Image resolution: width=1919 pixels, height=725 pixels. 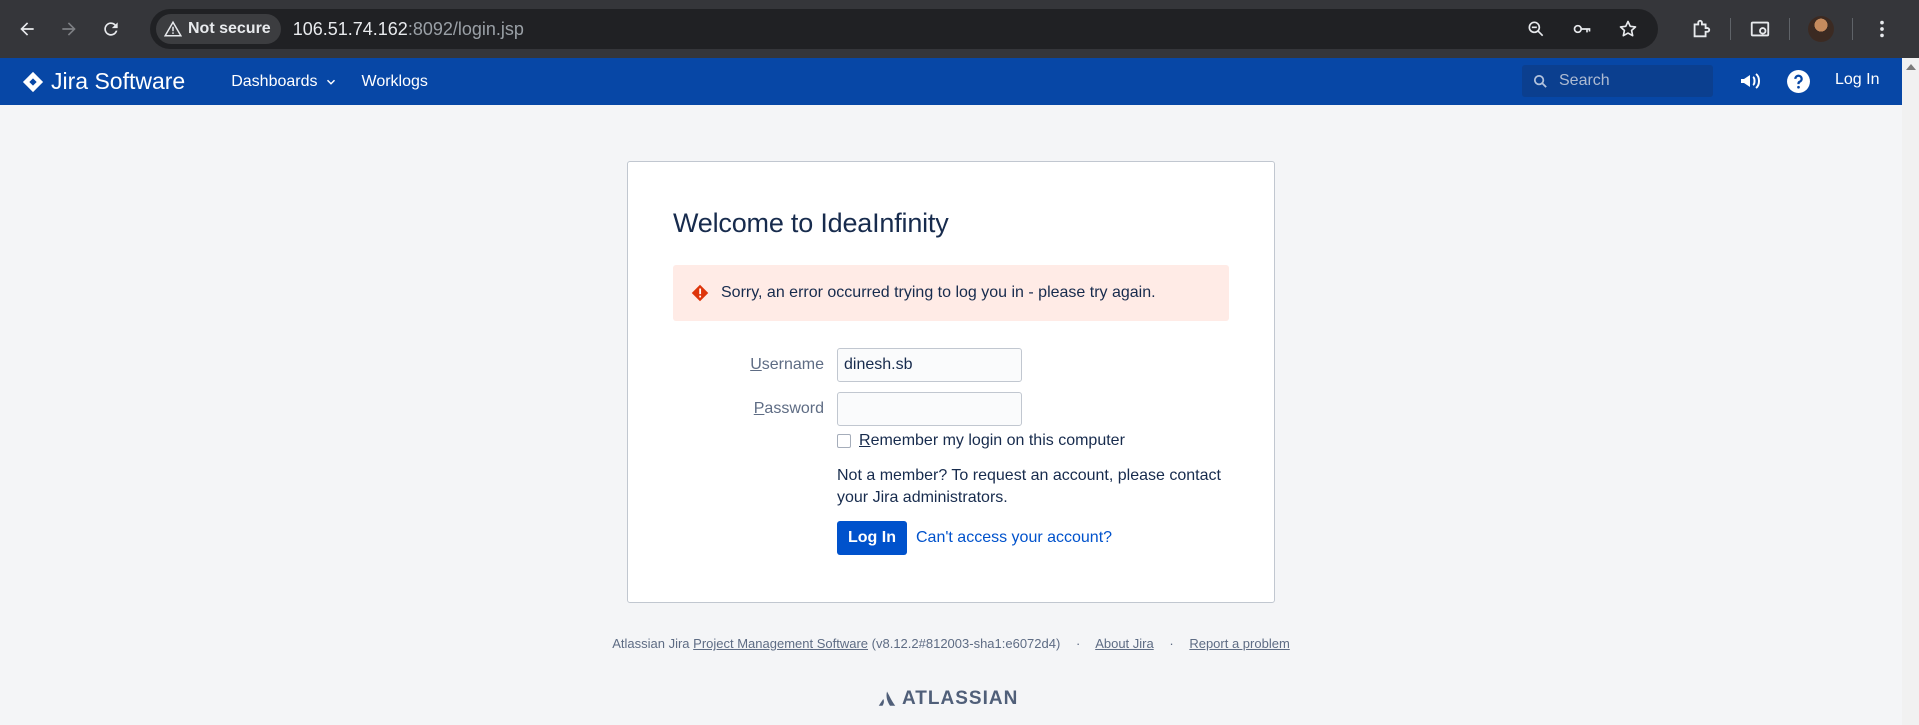 I want to click on chevron-down-icon, so click(x=330, y=82).